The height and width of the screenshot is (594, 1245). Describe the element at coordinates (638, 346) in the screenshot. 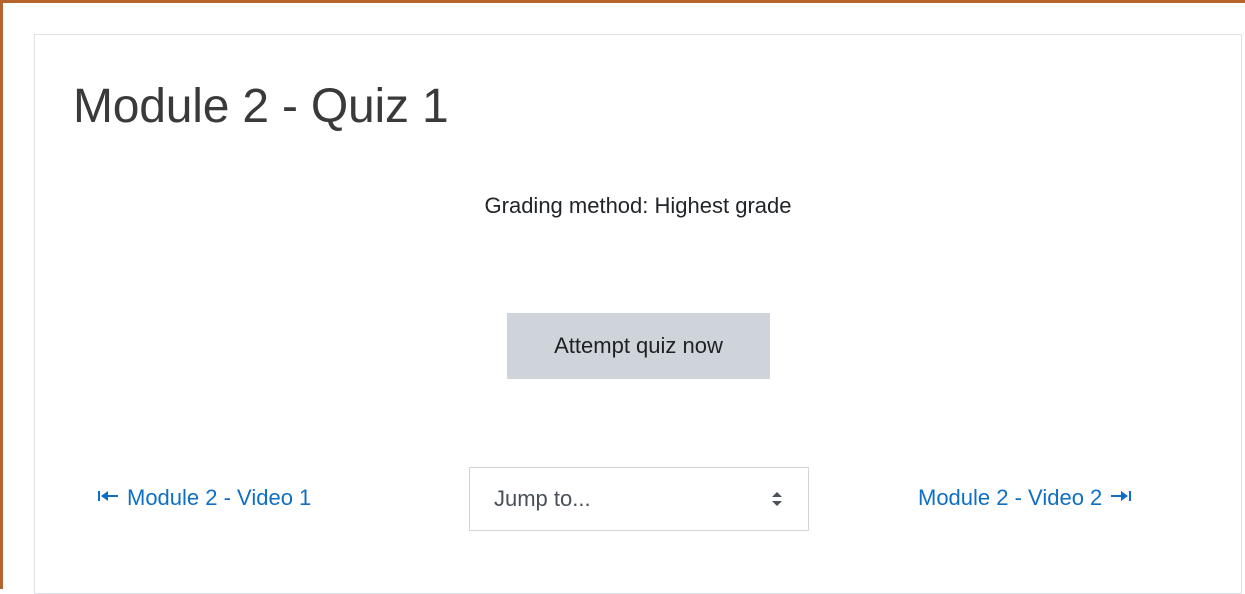

I see `attempt-quiz-button: Attempt quiz now` at that location.